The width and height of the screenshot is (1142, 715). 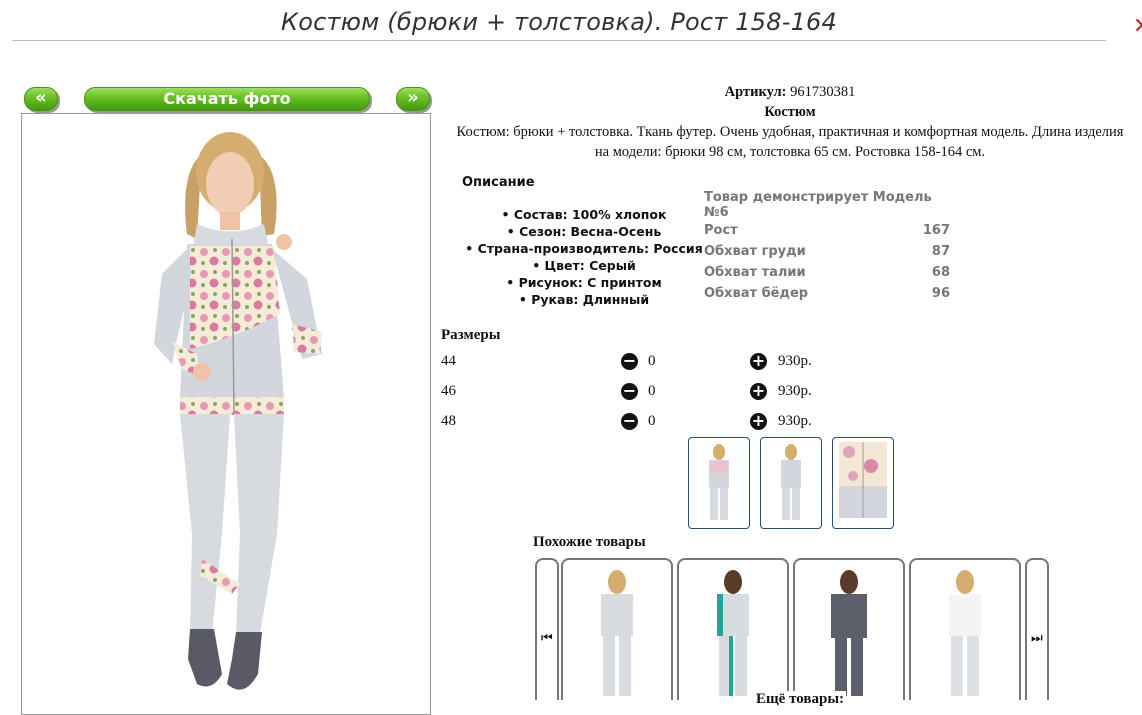 What do you see at coordinates (584, 265) in the screenshot?
I see `description-item: Цвет: Серый` at bounding box center [584, 265].